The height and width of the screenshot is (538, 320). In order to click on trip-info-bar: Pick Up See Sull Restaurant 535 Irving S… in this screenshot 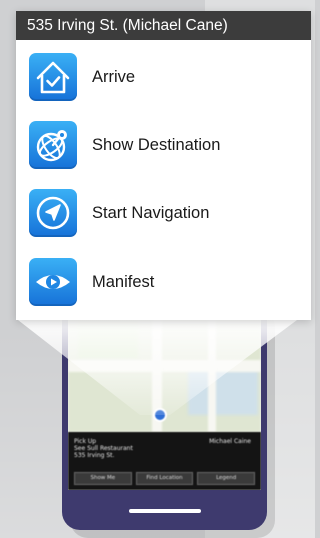, I will do `click(164, 461)`.